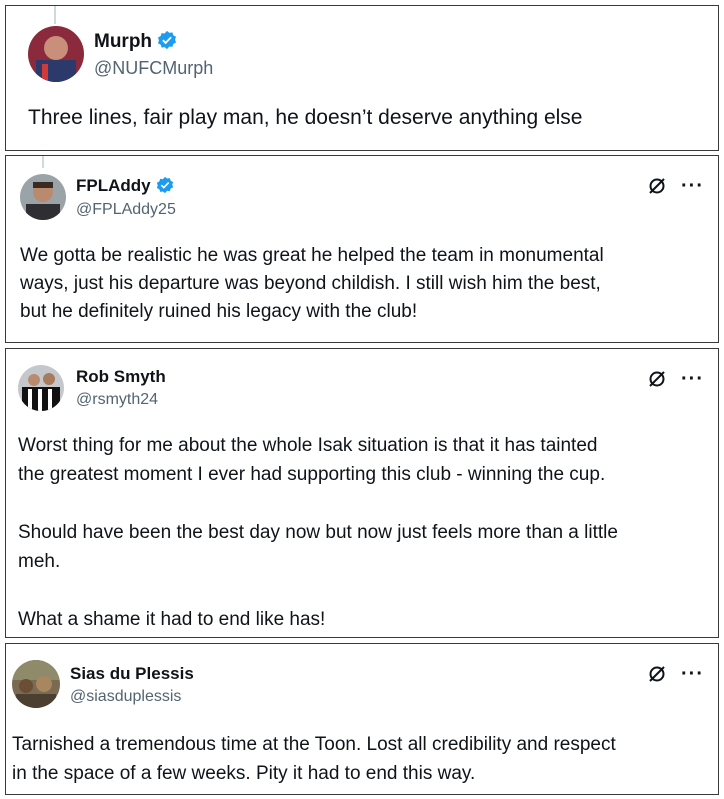 The image size is (724, 799). What do you see at coordinates (132, 674) in the screenshot?
I see `display-name: Sias du Plessis` at bounding box center [132, 674].